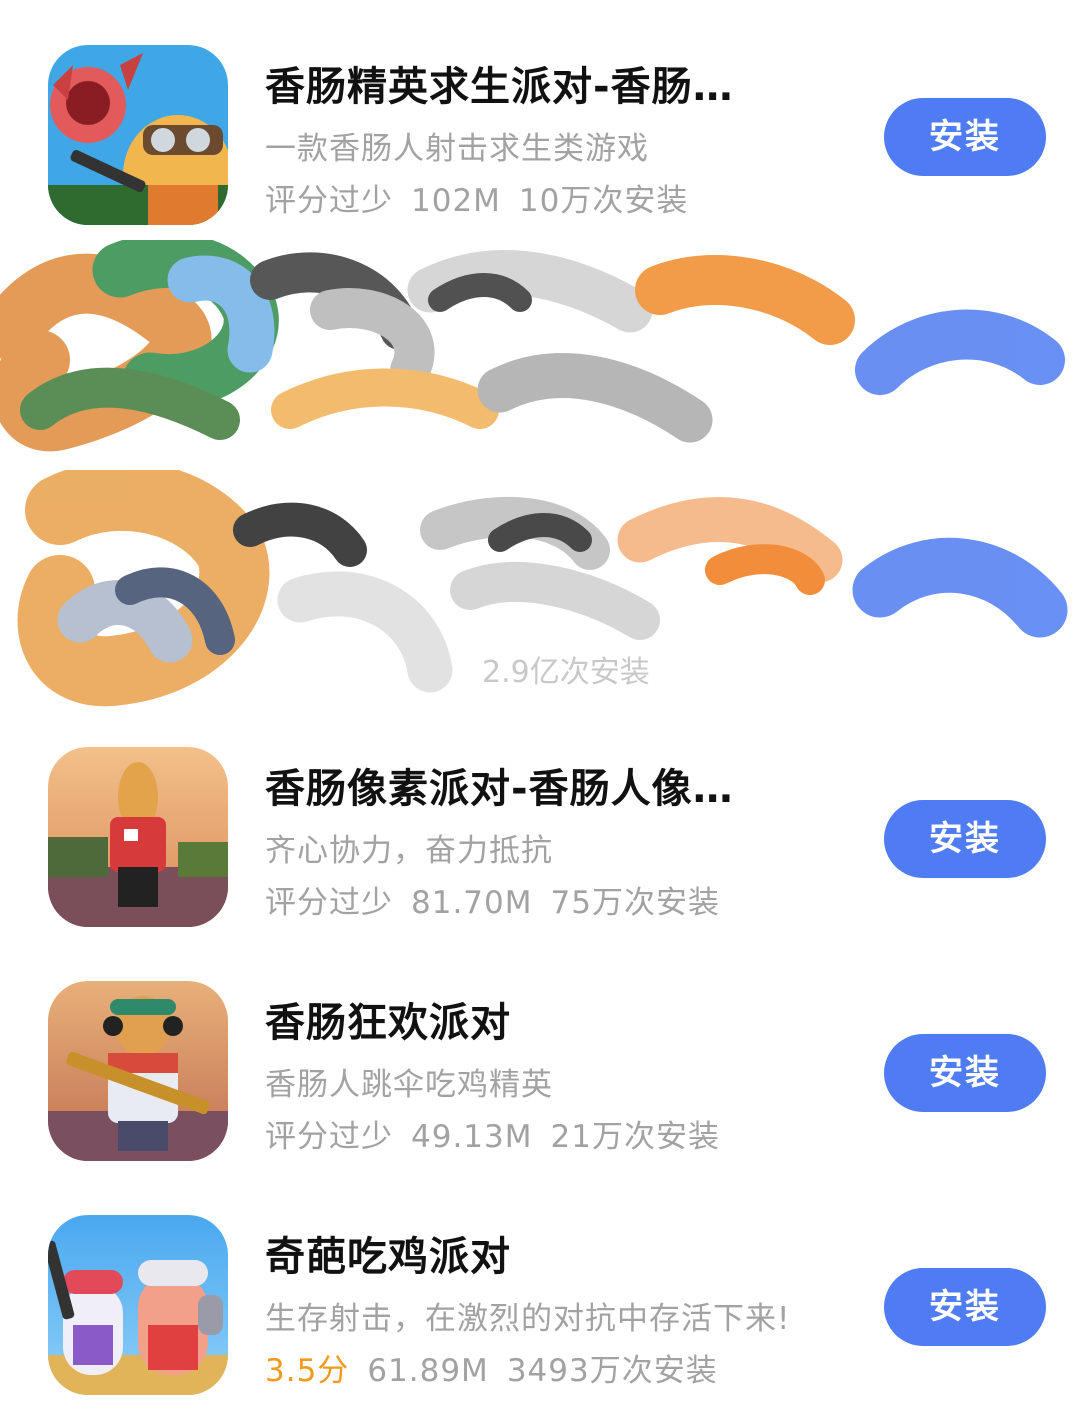  I want to click on app-description: 一款香肠人射击求生类游戏, so click(457, 149).